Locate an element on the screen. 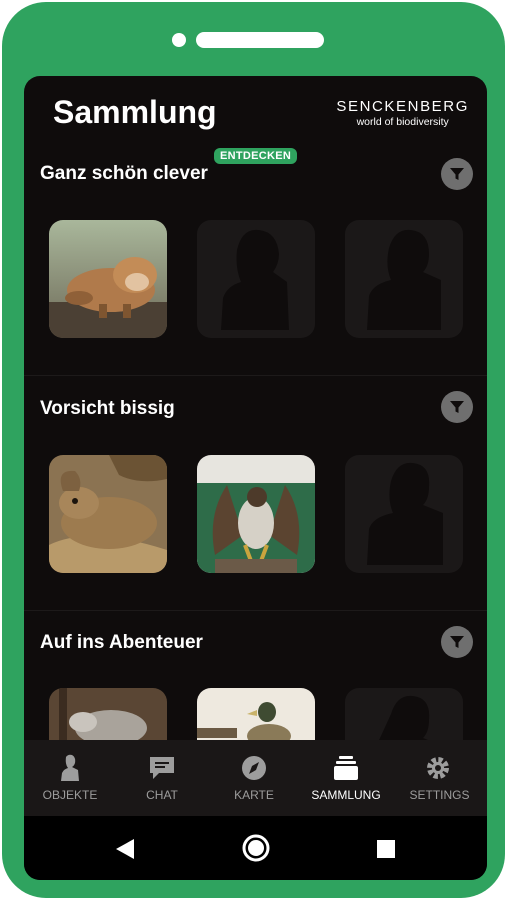  collection-card-duck is located at coordinates (256, 714).